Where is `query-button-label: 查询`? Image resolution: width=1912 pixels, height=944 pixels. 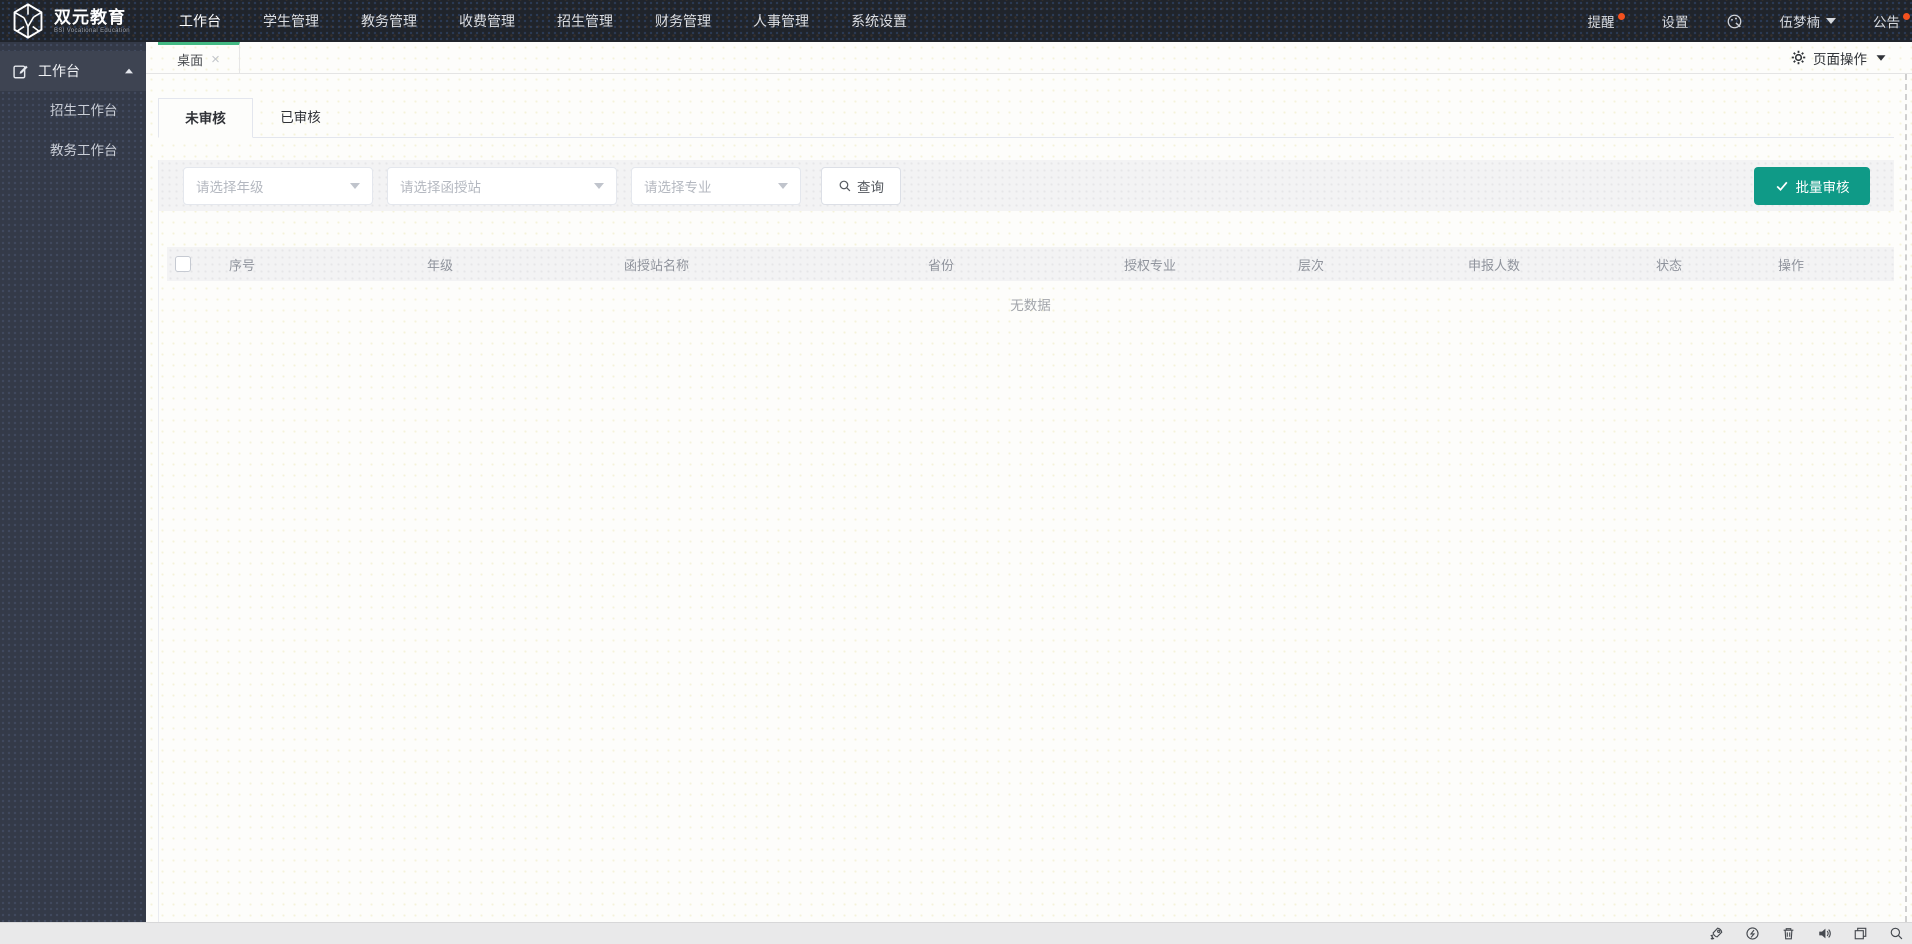
query-button-label: 查询 is located at coordinates (870, 187).